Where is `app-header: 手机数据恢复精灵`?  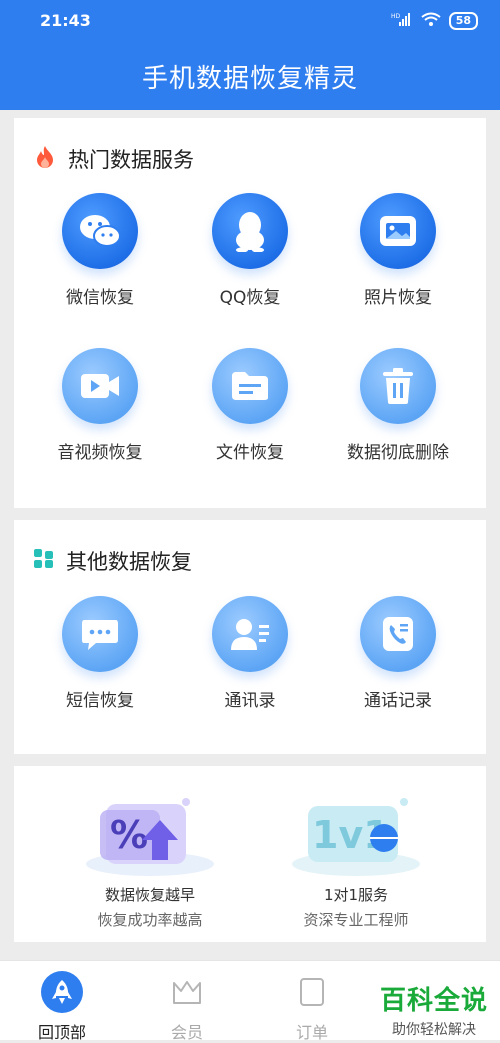 app-header: 手机数据恢复精灵 is located at coordinates (250, 75).